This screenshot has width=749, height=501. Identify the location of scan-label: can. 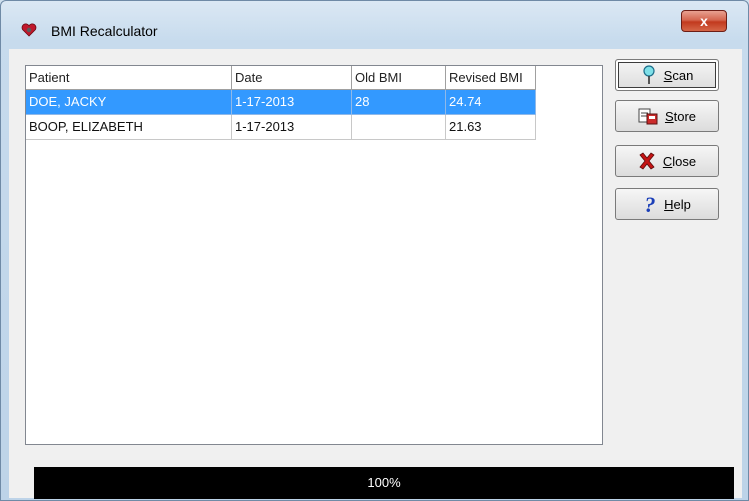
(683, 75).